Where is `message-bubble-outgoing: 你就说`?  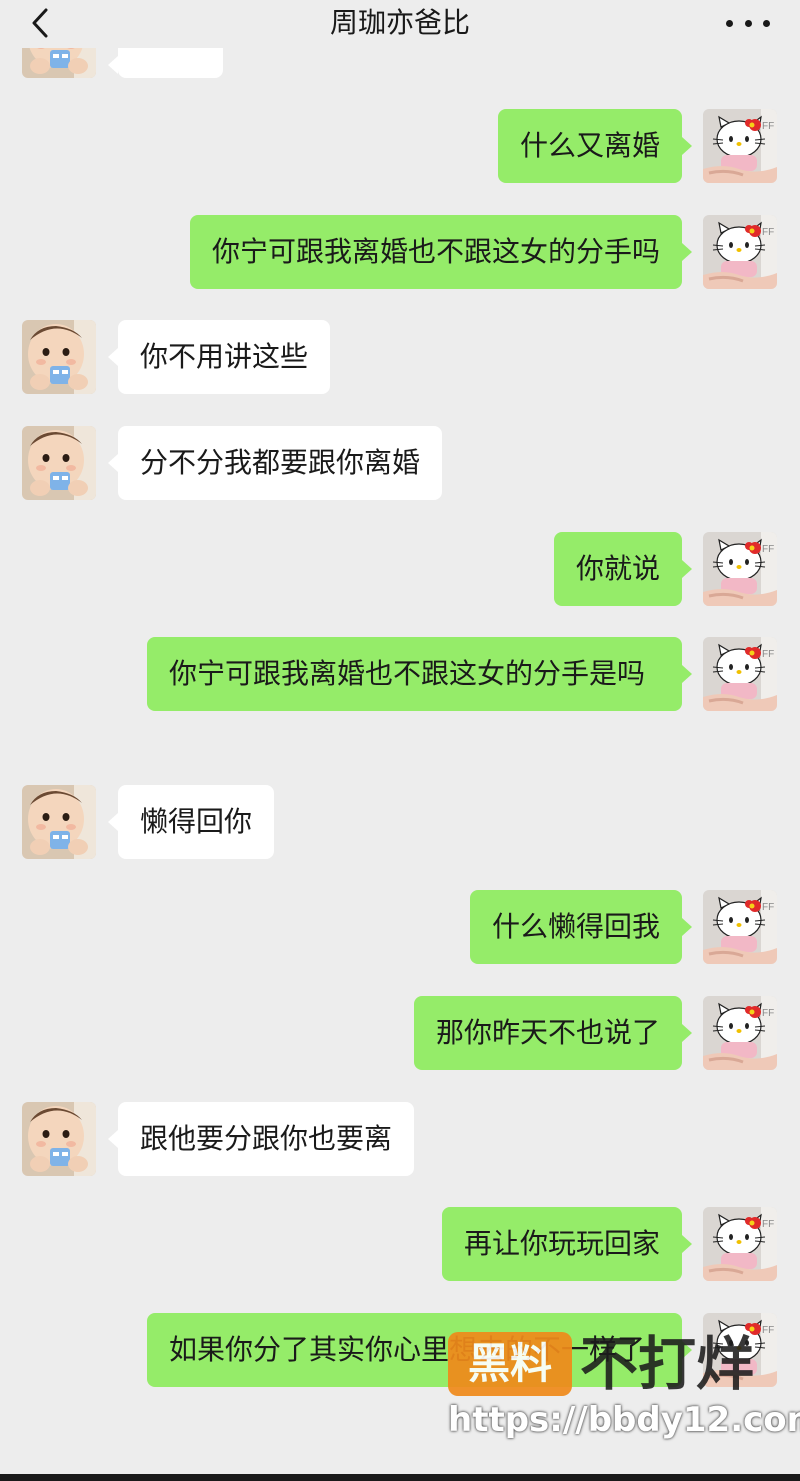 message-bubble-outgoing: 你就说 is located at coordinates (623, 569).